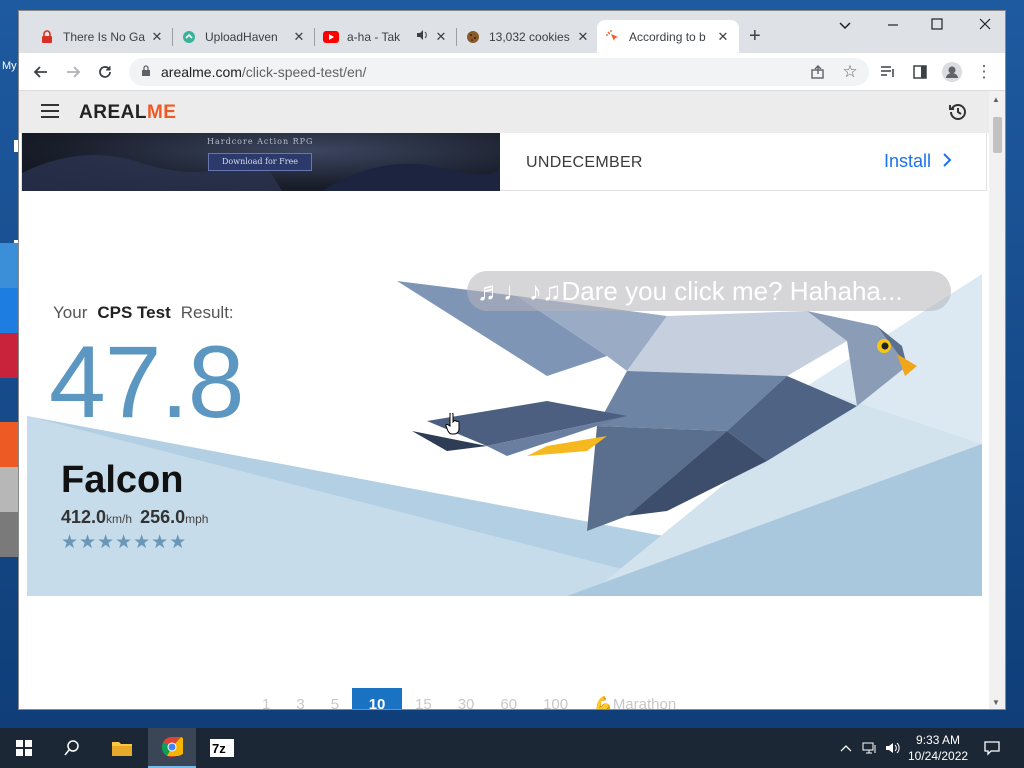 The width and height of the screenshot is (1024, 768). What do you see at coordinates (846, 748) in the screenshot?
I see `show-hidden-icons-chevron-icon` at bounding box center [846, 748].